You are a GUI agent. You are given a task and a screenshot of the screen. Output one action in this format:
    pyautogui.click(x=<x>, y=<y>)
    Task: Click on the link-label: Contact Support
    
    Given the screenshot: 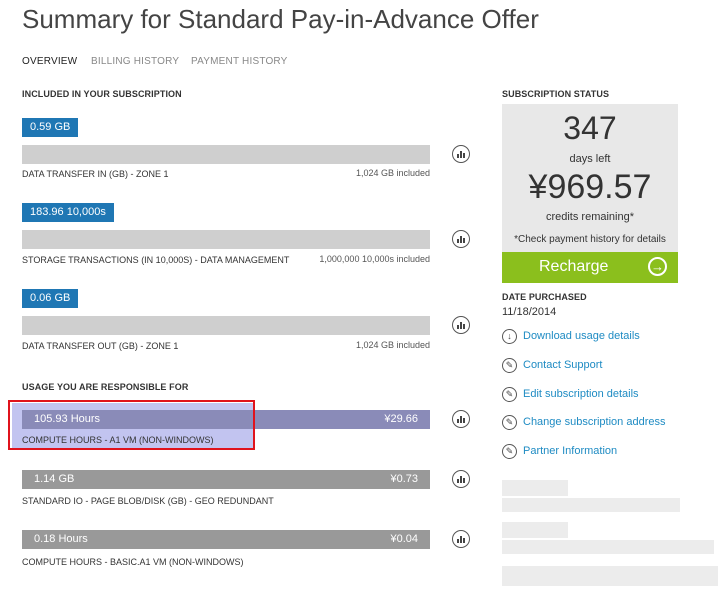 What is the action you would take?
    pyautogui.click(x=563, y=365)
    